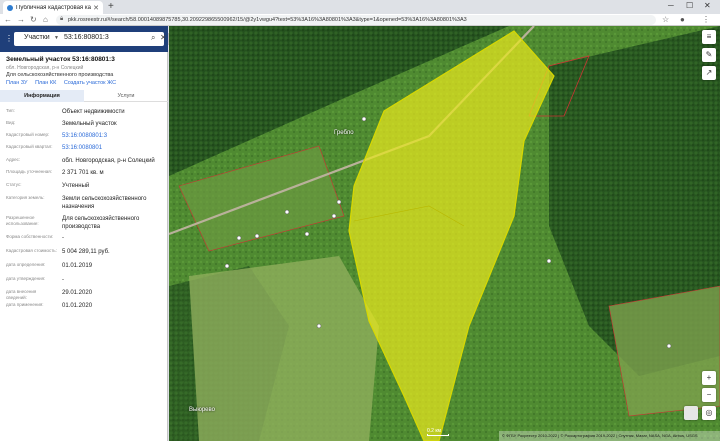 The height and width of the screenshot is (441, 720). What do you see at coordinates (76, 186) in the screenshot?
I see `attribute-value: Учтенный` at bounding box center [76, 186].